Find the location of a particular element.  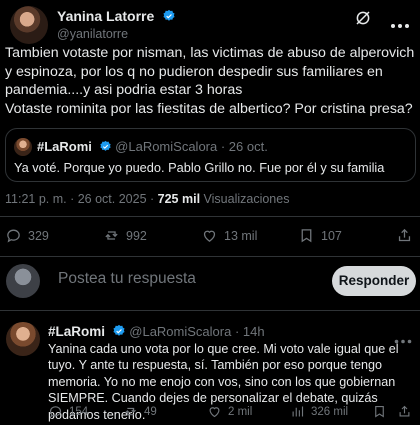

author-avatar is located at coordinates (29, 25).